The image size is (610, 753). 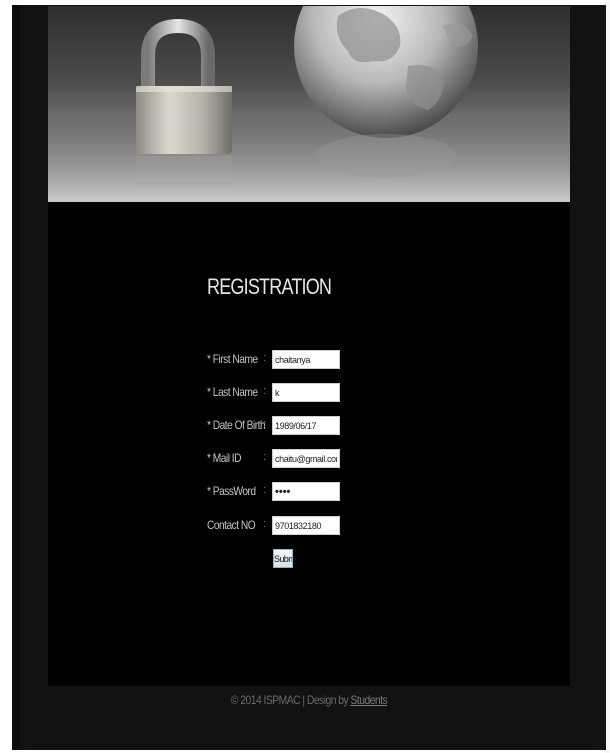 I want to click on mail-id-row: * Mail ID :, so click(x=307, y=459).